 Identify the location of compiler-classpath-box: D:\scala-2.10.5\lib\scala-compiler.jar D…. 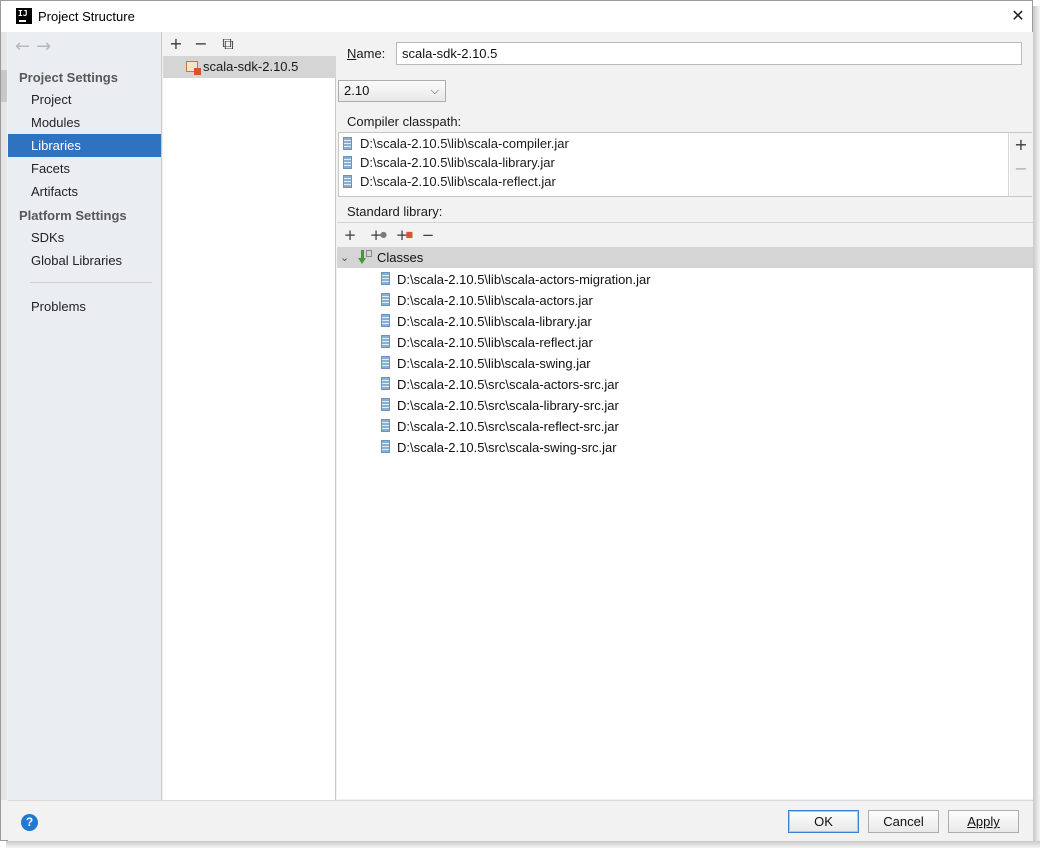
(685, 164).